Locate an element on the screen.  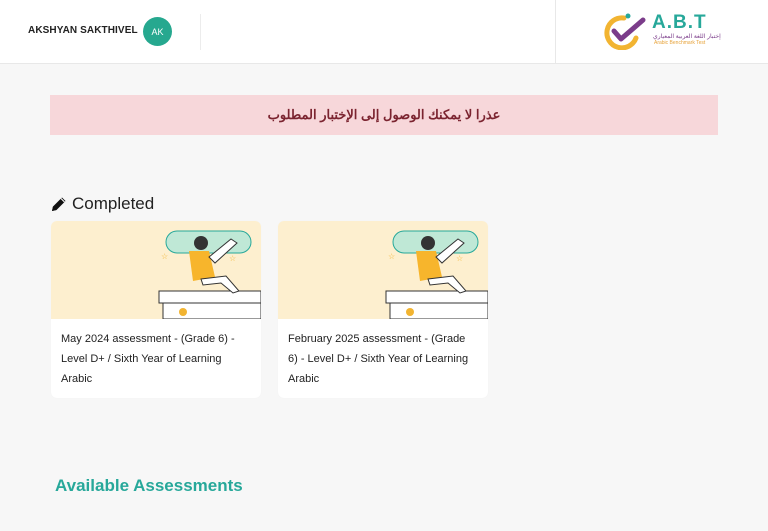
logo-text: A.B.T is located at coordinates (679, 22).